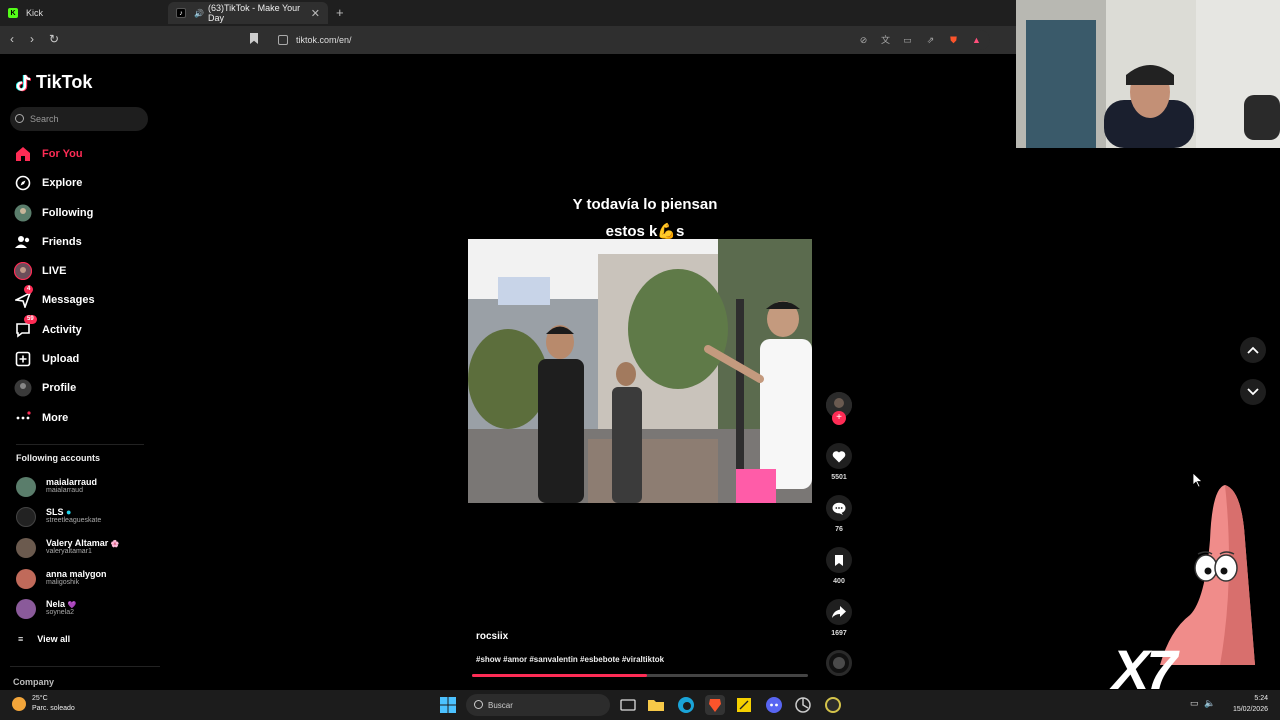  I want to click on following-account: Valery Altamar 🌸 valeryaltamar1, so click(81, 548).